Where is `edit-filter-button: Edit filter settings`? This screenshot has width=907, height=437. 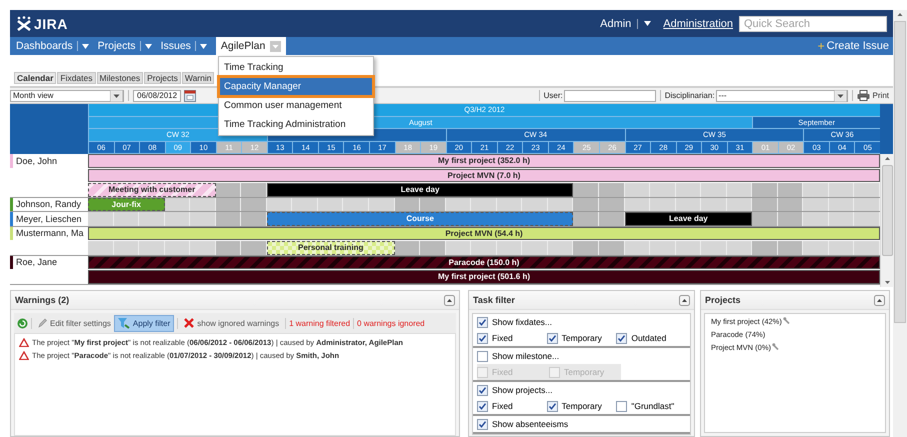
edit-filter-button: Edit filter settings is located at coordinates (74, 323).